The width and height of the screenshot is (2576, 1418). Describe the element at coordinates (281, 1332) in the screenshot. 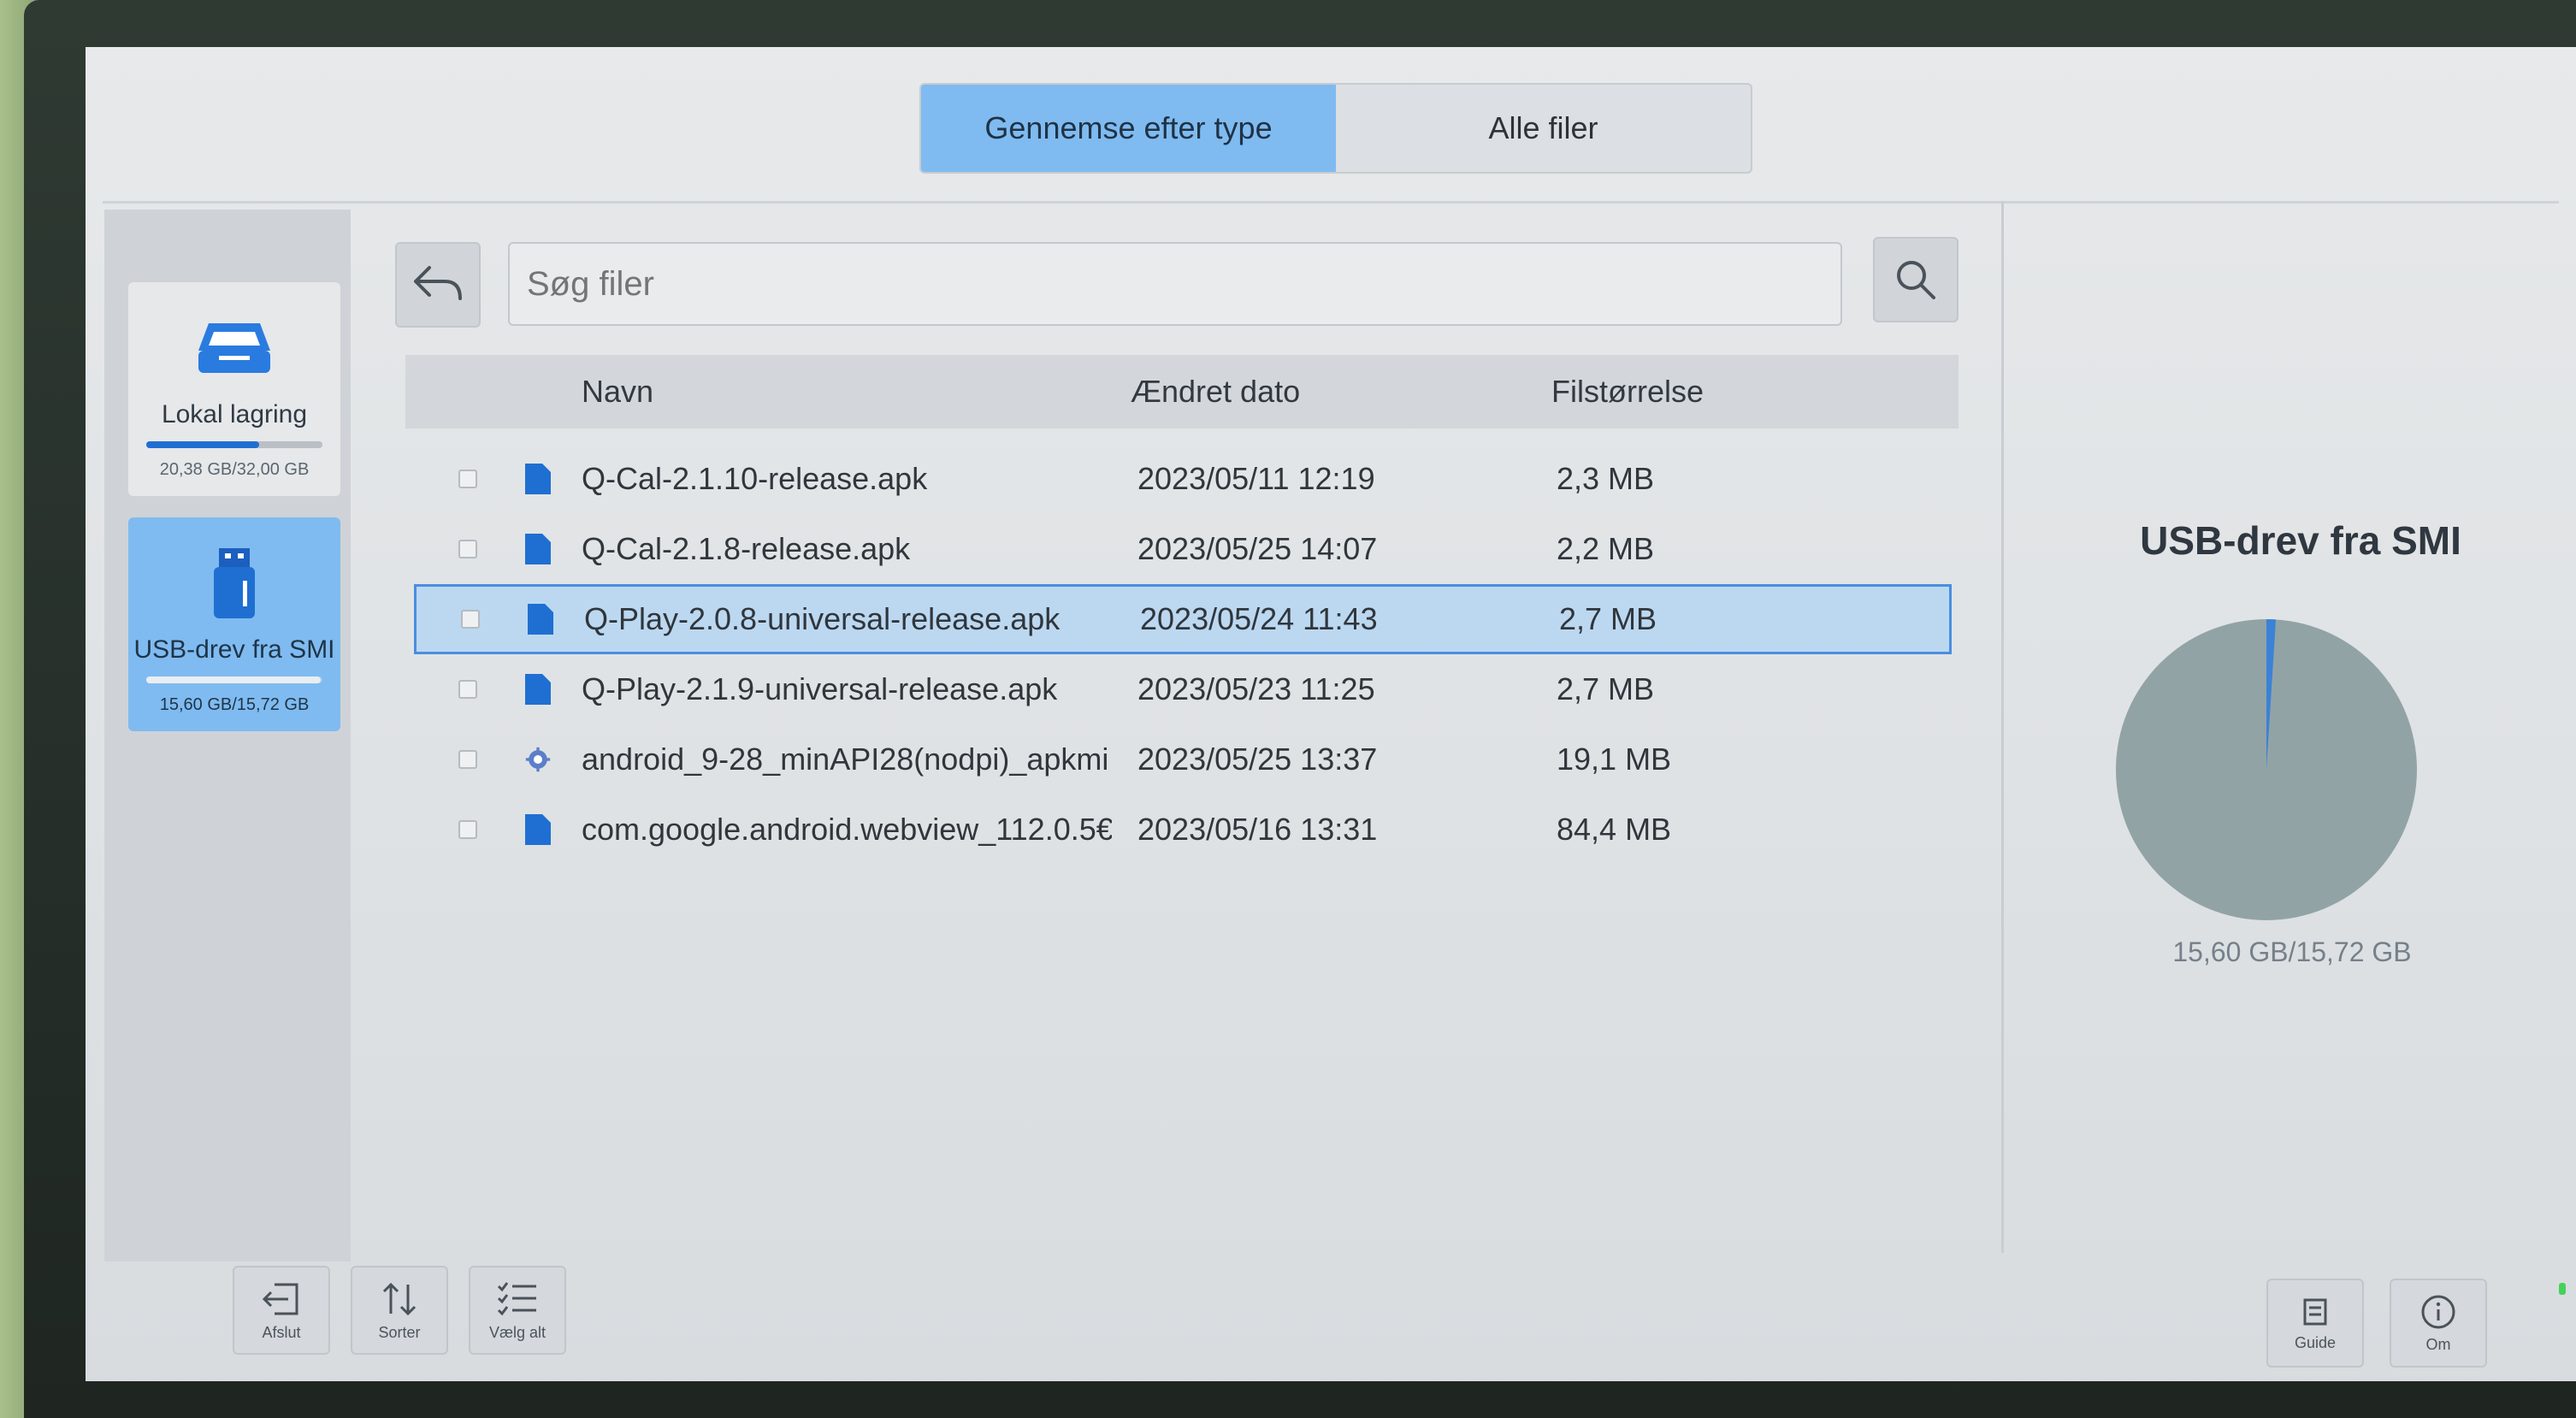

I see `exit-label: Afslut` at that location.